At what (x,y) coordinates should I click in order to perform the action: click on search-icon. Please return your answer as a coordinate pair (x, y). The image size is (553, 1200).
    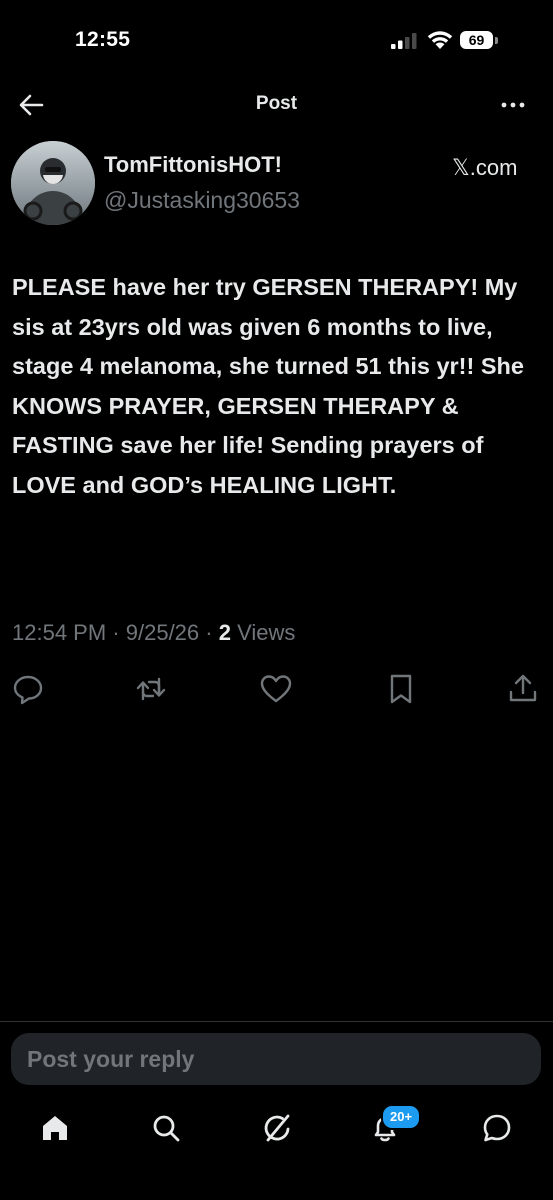
    Looking at the image, I should click on (166, 1128).